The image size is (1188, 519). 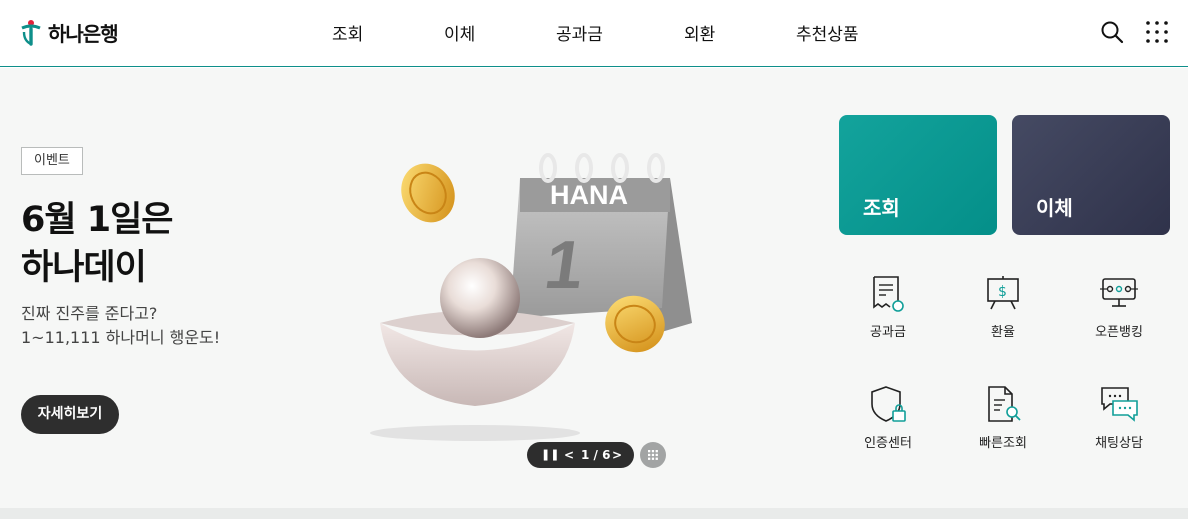 What do you see at coordinates (881, 208) in the screenshot?
I see `inquiry-card-label: 조회` at bounding box center [881, 208].